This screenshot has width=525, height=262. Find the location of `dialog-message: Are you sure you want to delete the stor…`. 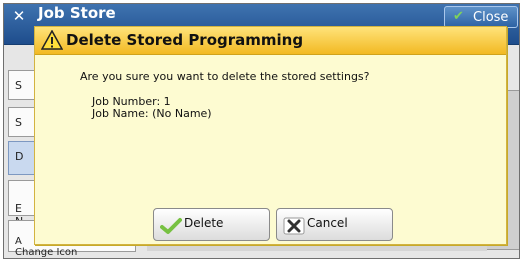

dialog-message: Are you sure you want to delete the stor… is located at coordinates (225, 76).